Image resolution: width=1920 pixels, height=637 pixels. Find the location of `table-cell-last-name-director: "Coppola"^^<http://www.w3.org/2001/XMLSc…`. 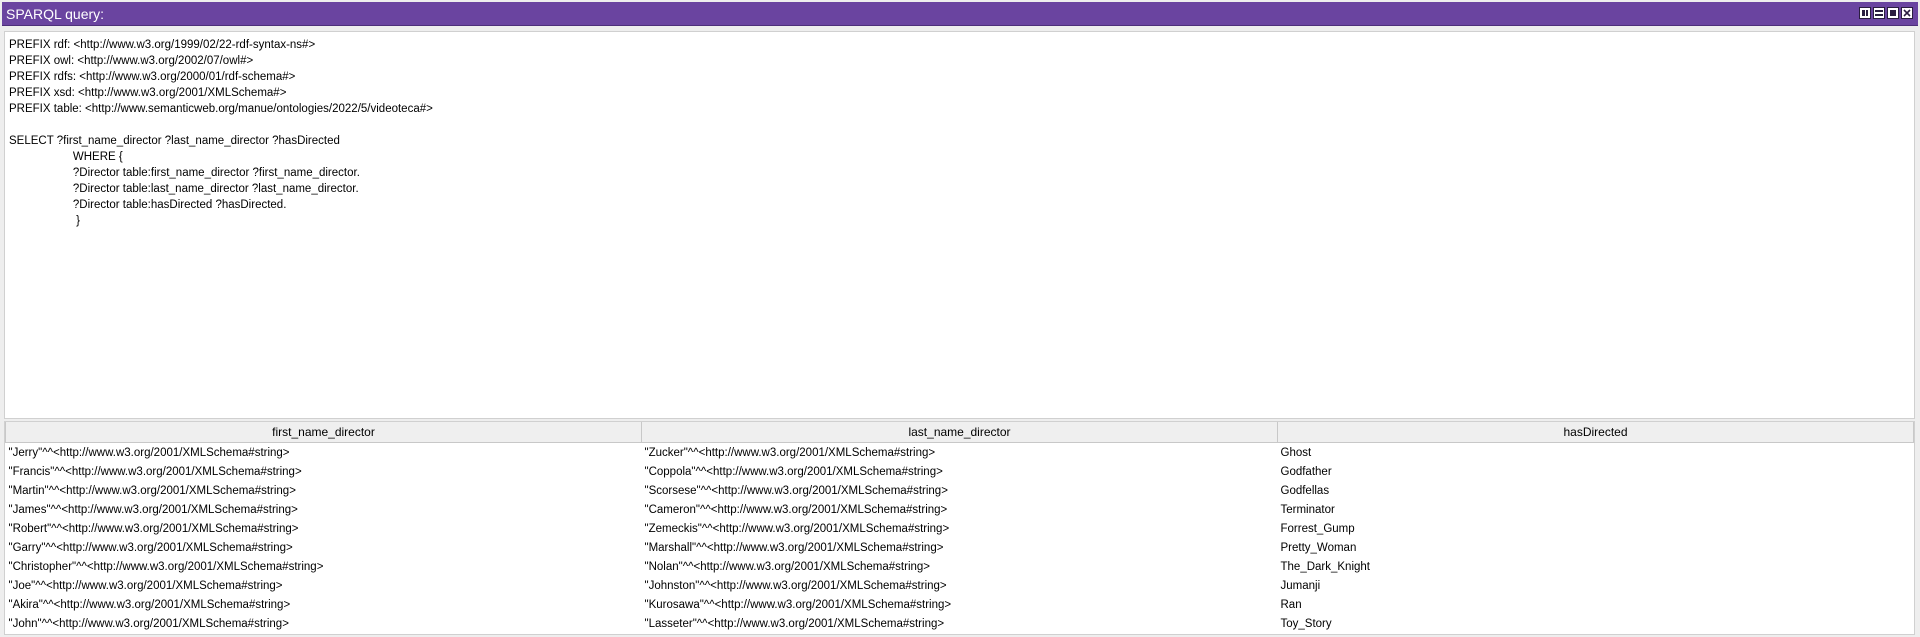

table-cell-last-name-director: "Coppola"^^<http://www.w3.org/2001/XMLSc… is located at coordinates (793, 471).